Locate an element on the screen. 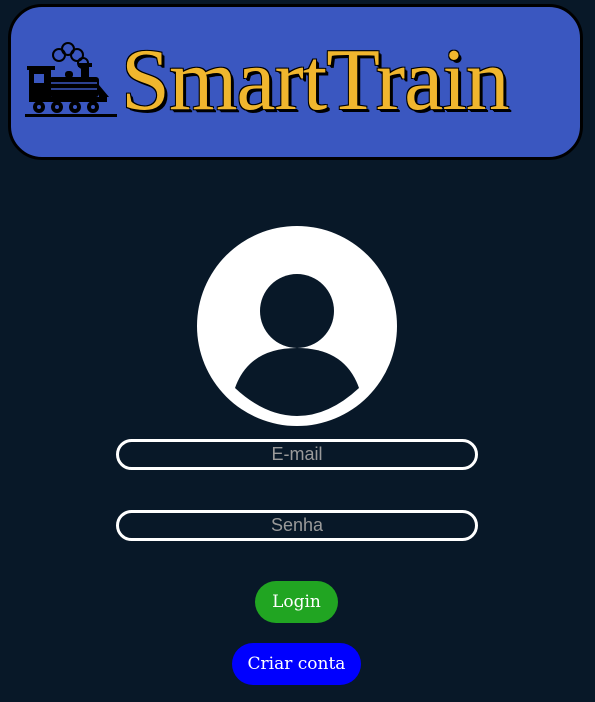 The image size is (595, 702). email-field is located at coordinates (297, 454).